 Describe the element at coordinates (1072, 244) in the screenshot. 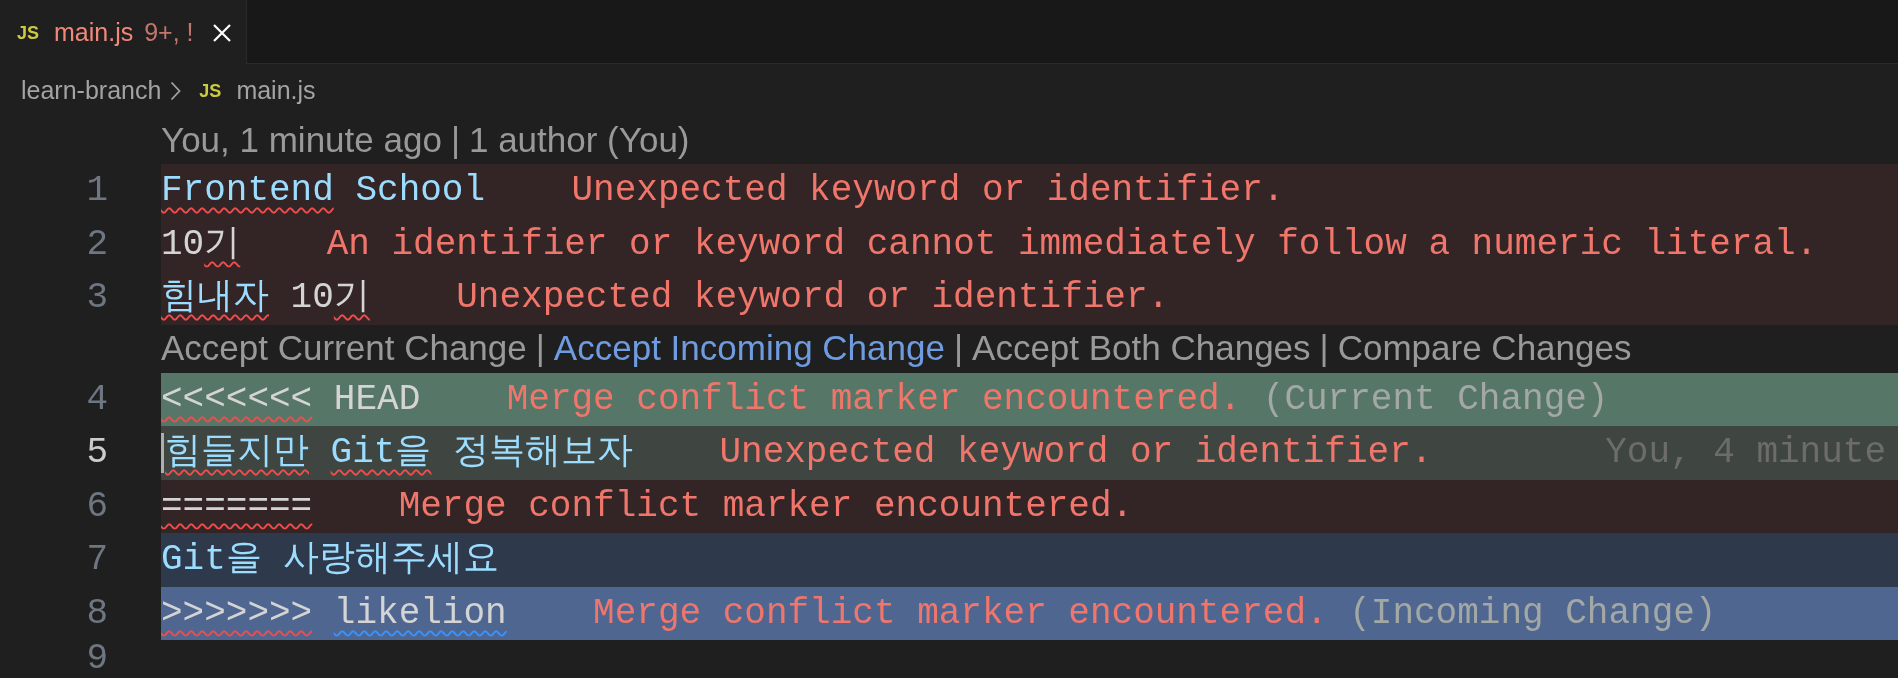

I see `error-message: An identifier or keyword cannot immediately follow a numeric literal.` at that location.